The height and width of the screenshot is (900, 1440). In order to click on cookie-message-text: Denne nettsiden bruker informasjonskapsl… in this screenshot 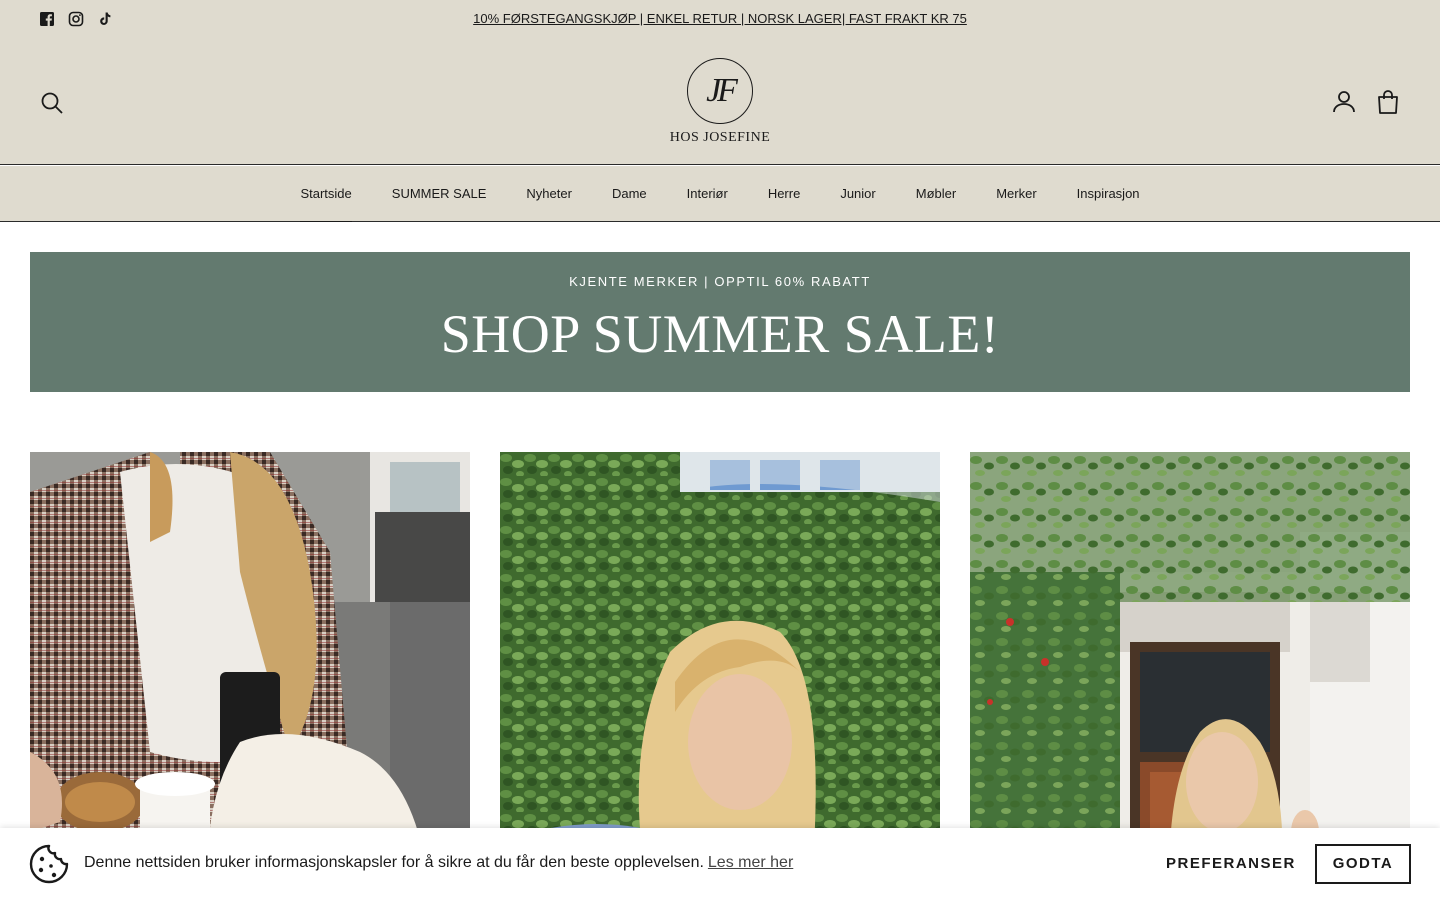, I will do `click(394, 862)`.